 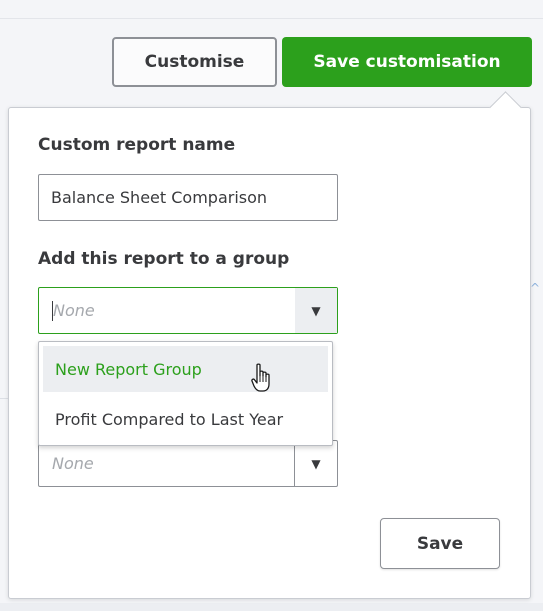 I want to click on report-name-label: Custom report name, so click(x=137, y=145).